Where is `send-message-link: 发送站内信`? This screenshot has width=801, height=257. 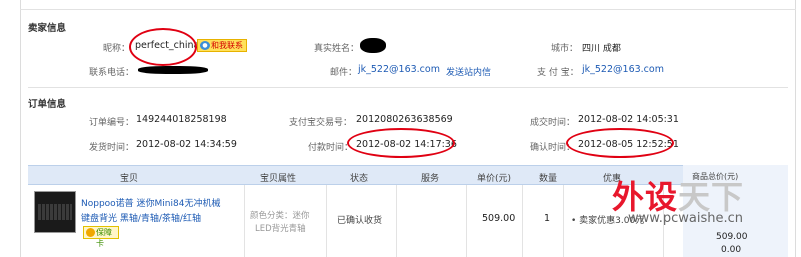 send-message-link: 发送站内信 is located at coordinates (468, 71).